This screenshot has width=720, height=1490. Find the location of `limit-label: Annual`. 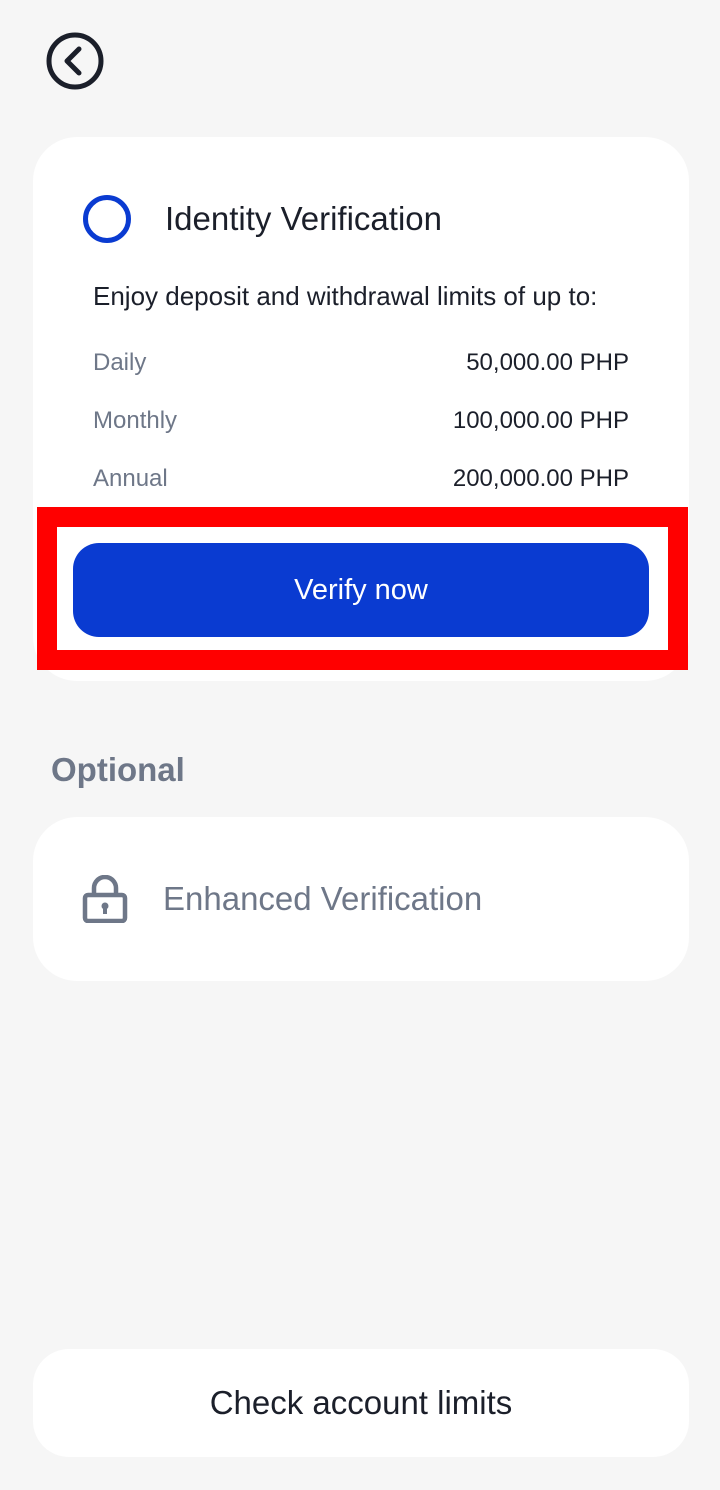

limit-label: Annual is located at coordinates (130, 478).